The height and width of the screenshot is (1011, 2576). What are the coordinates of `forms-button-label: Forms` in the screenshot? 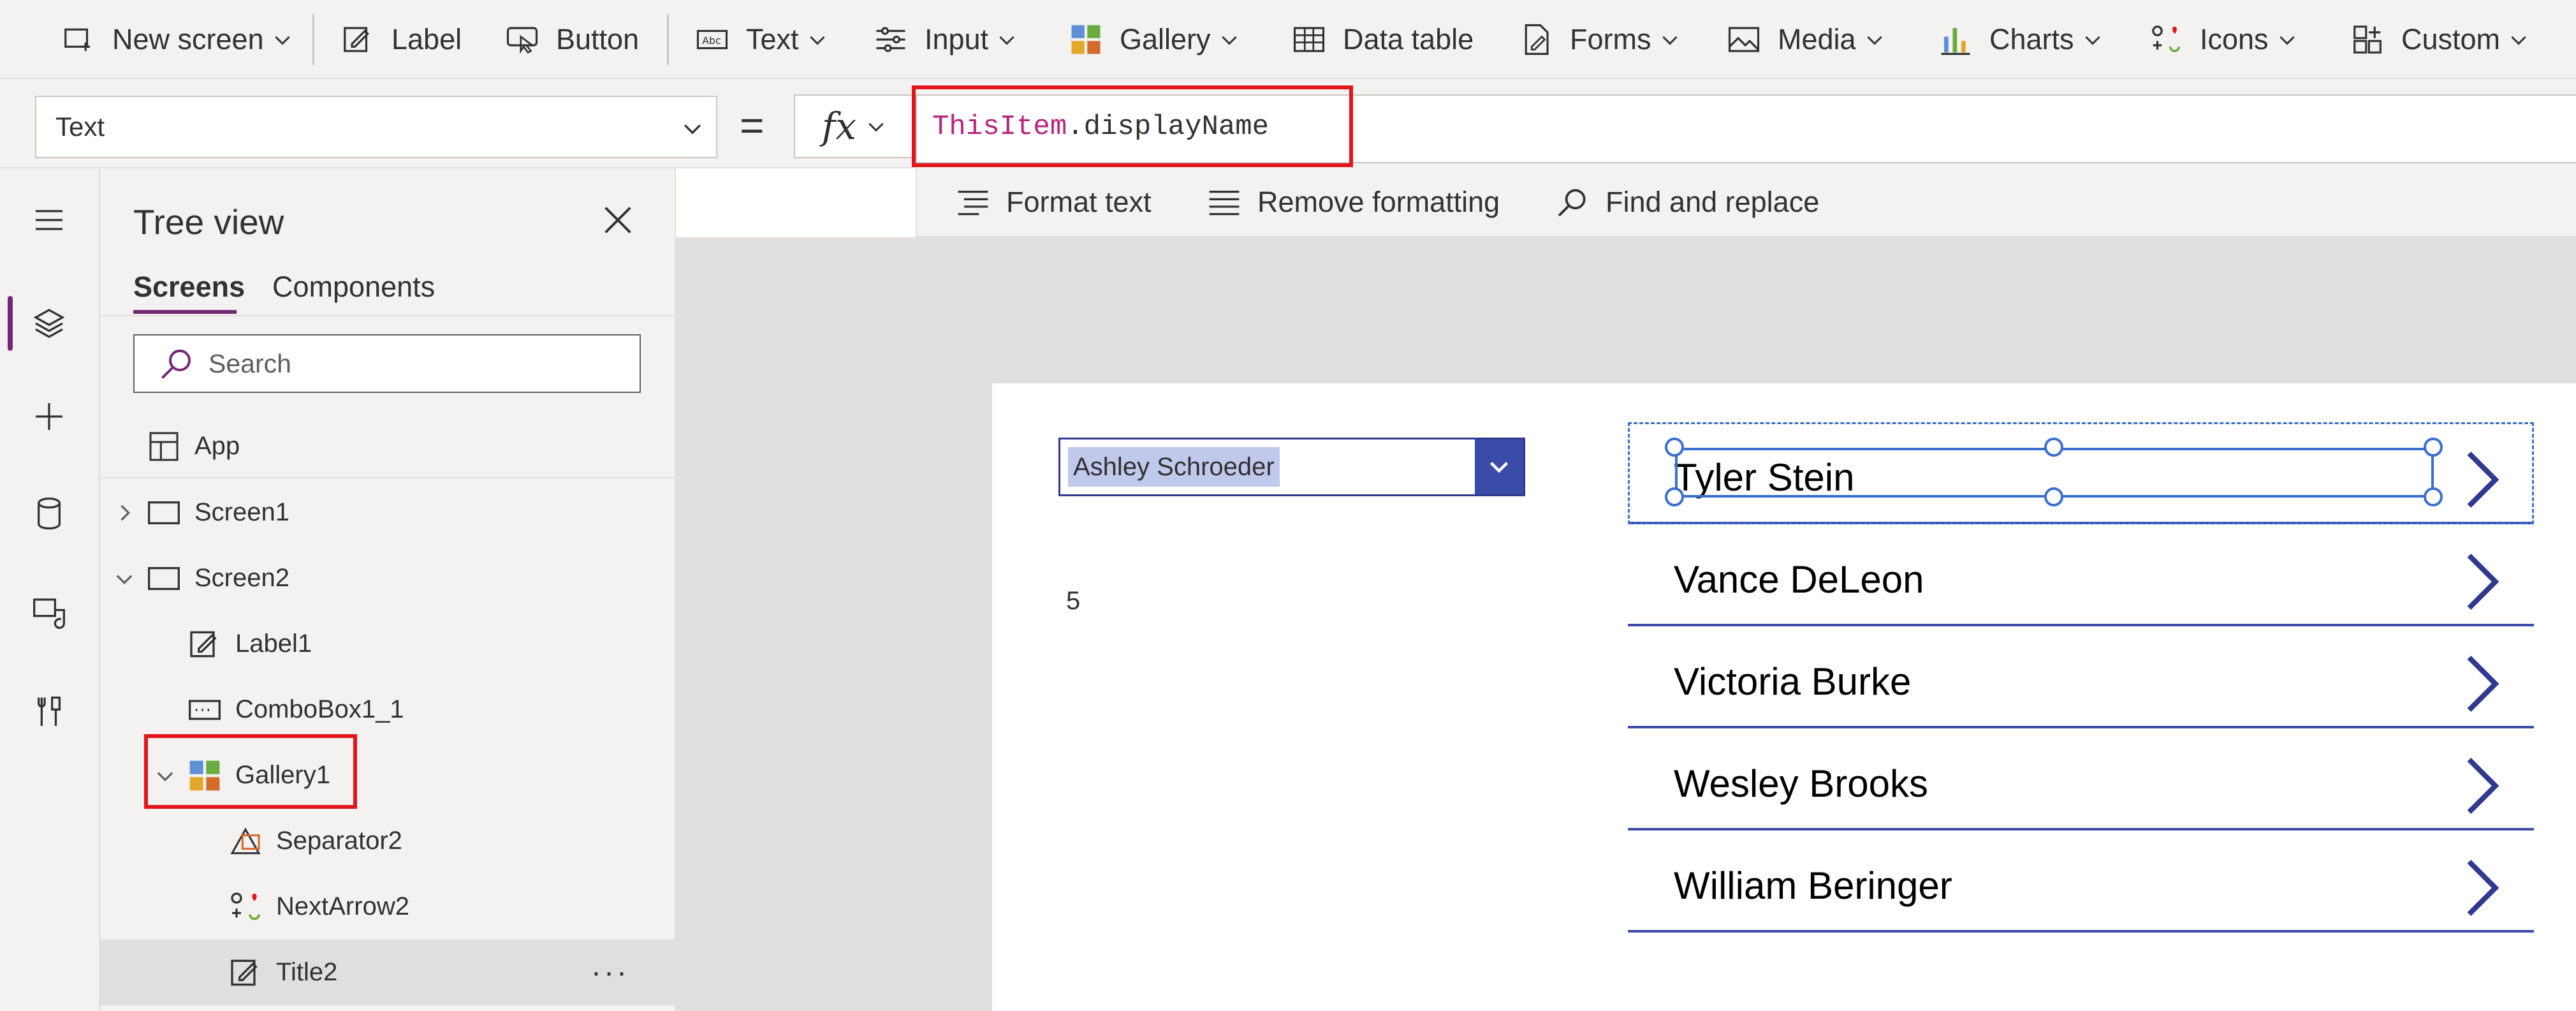 It's located at (1610, 39).